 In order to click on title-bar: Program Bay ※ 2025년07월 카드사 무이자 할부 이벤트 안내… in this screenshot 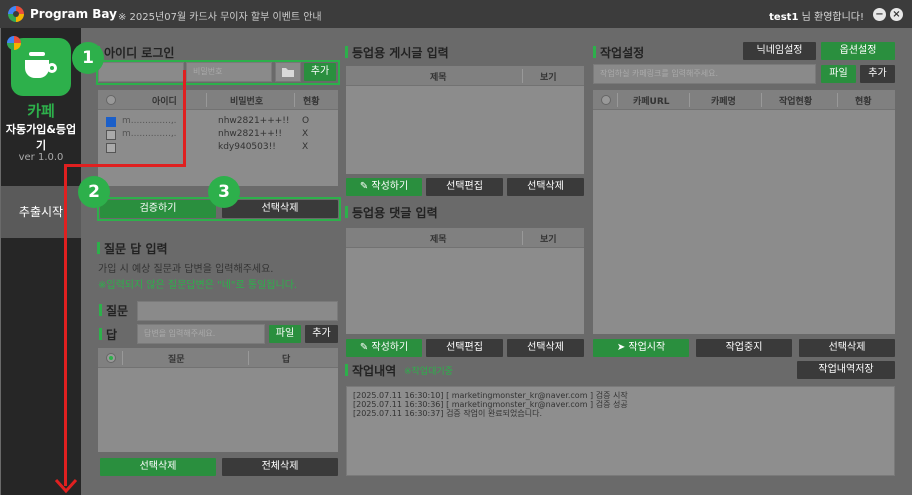, I will do `click(456, 14)`.